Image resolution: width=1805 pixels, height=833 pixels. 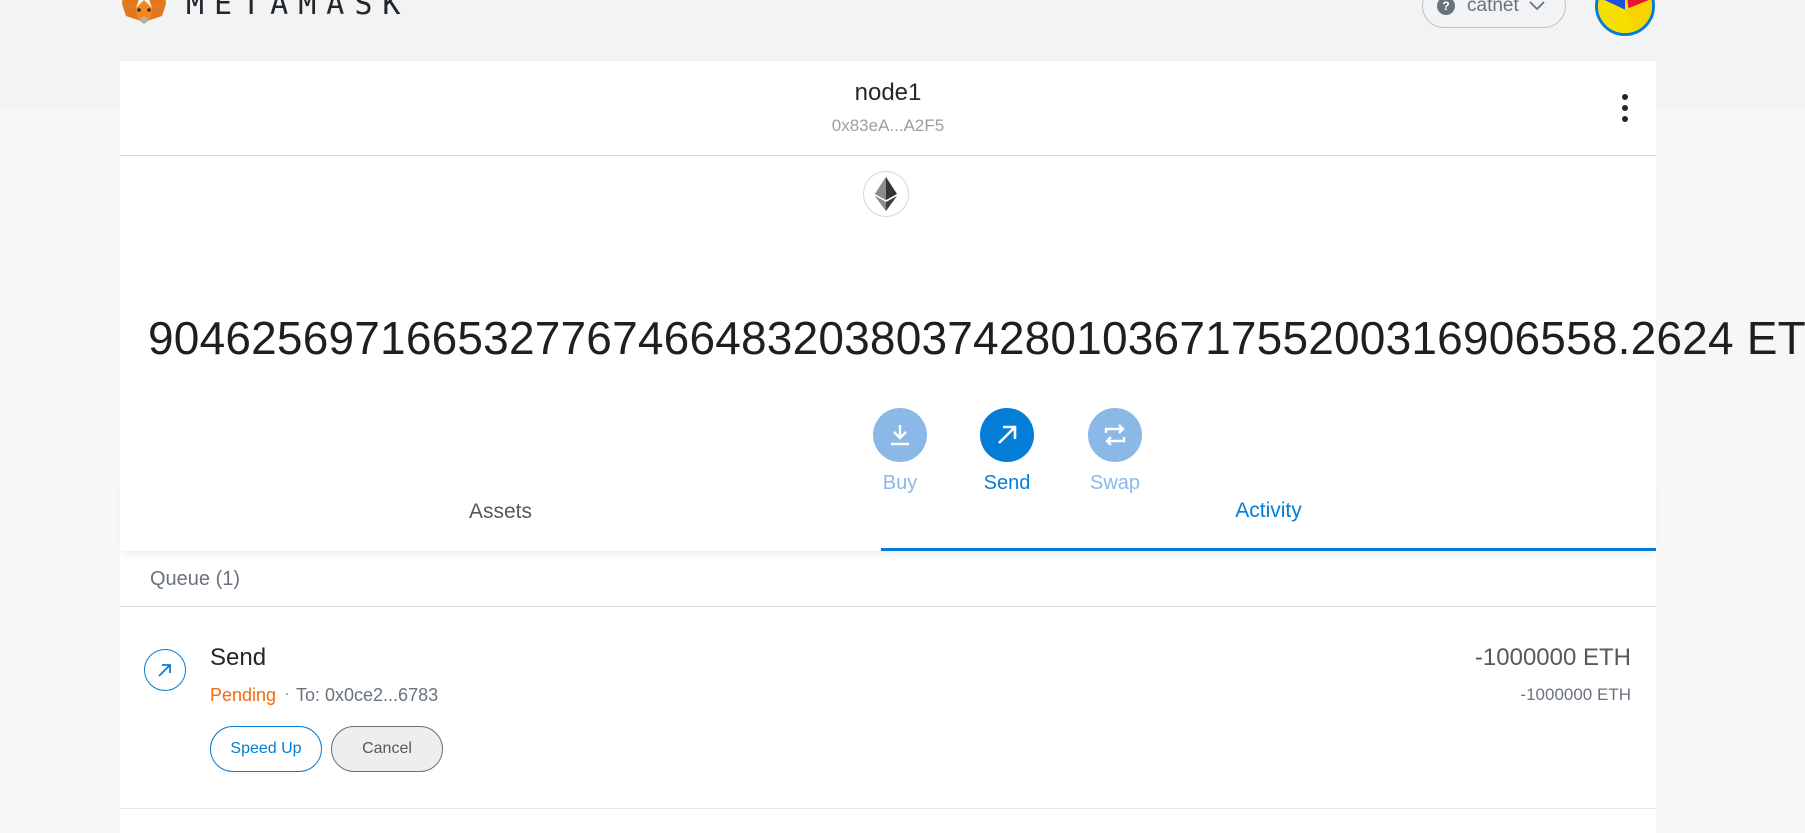 I want to click on swap-arrows-icon, so click(x=1115, y=435).